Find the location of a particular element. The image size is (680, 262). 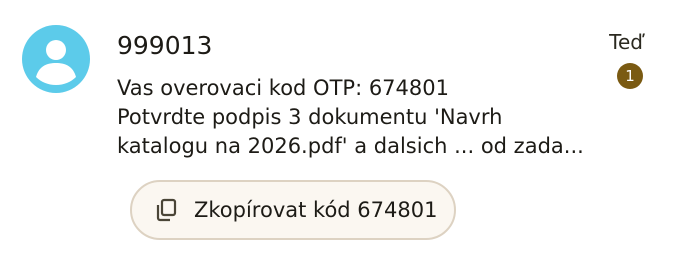

sender-name: 999013 is located at coordinates (165, 45).